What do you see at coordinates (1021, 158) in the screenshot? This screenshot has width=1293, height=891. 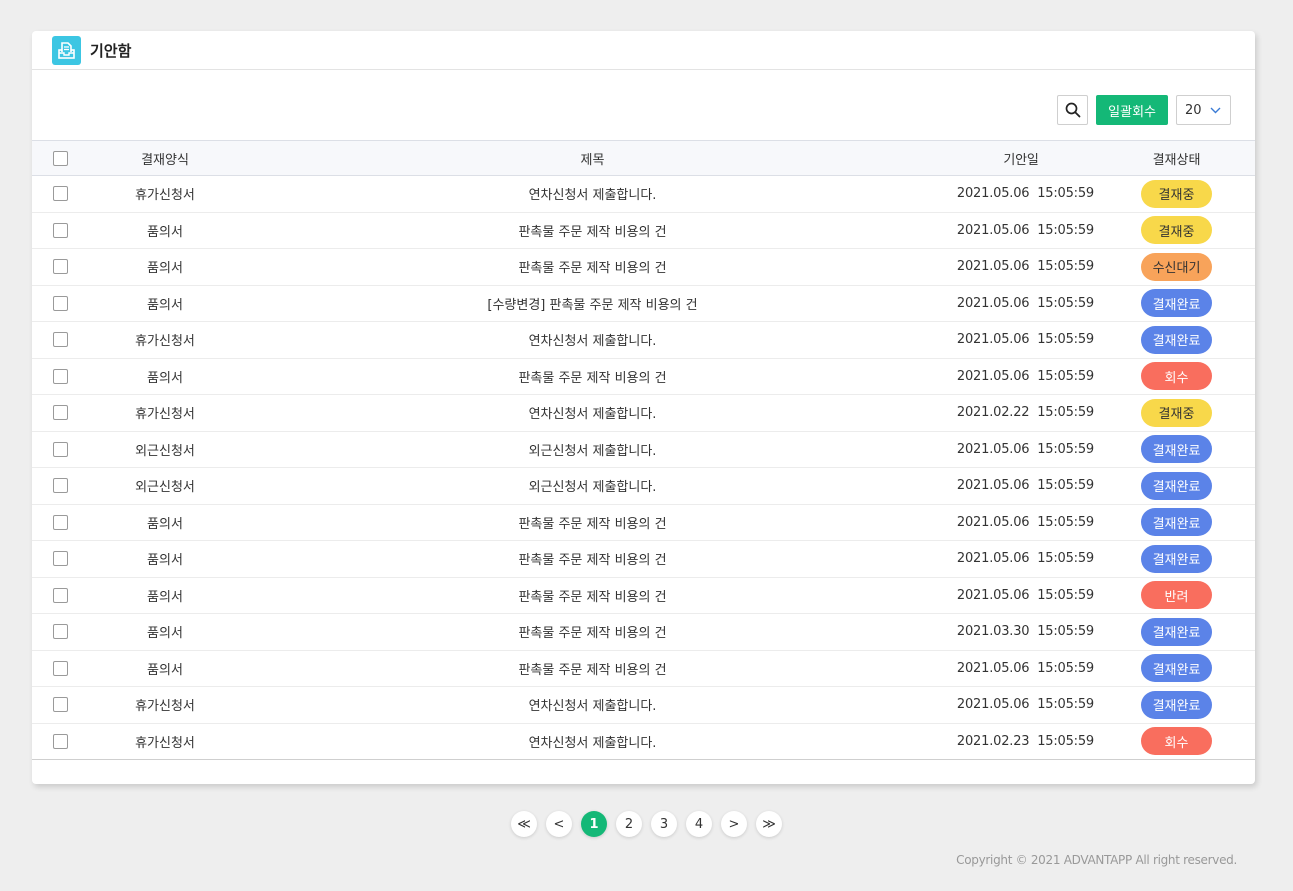 I see `column-header-date: 기안일` at bounding box center [1021, 158].